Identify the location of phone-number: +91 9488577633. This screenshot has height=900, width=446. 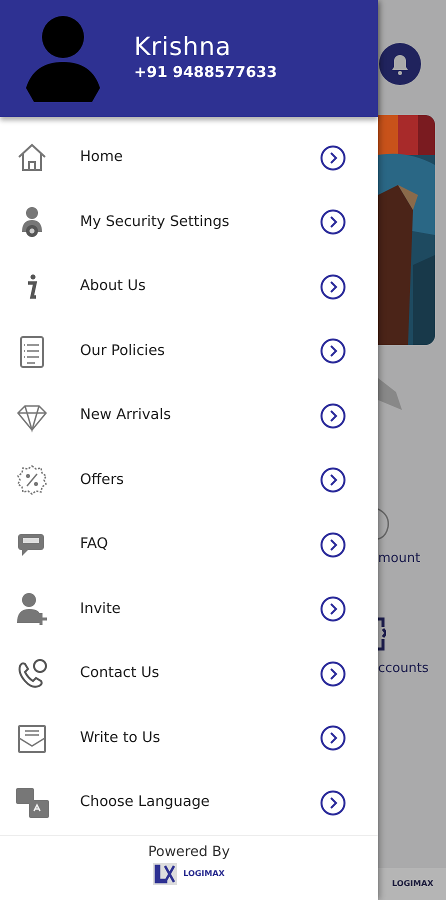
(206, 72).